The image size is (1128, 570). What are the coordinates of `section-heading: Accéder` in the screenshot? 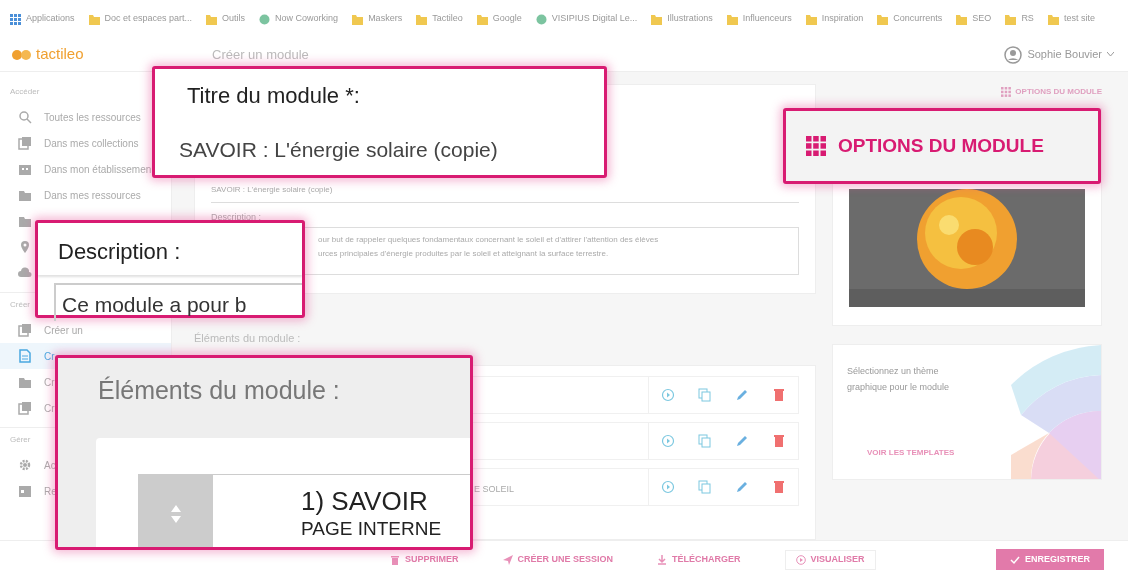 It's located at (25, 92).